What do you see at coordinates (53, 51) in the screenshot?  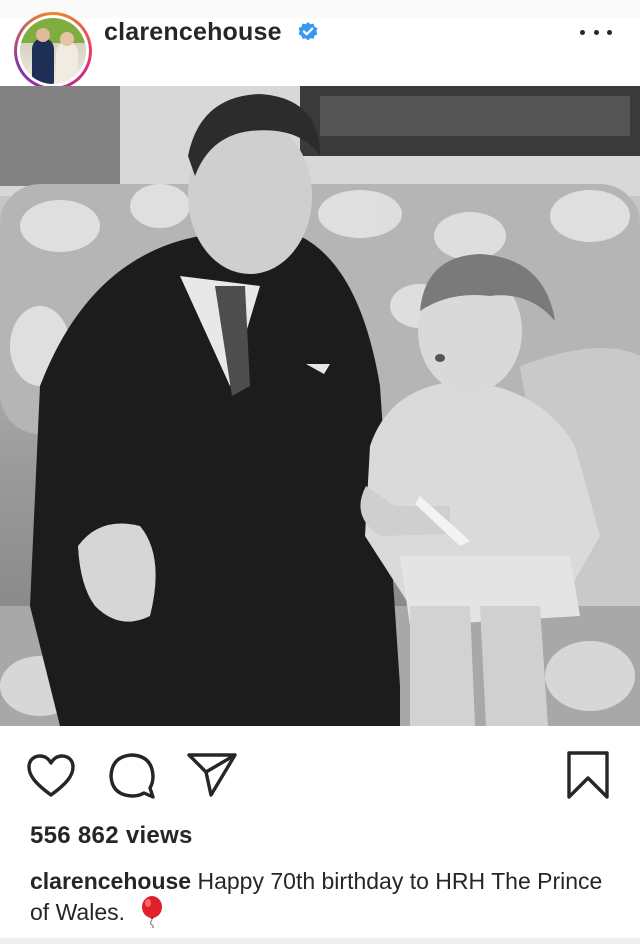 I see `avatar` at bounding box center [53, 51].